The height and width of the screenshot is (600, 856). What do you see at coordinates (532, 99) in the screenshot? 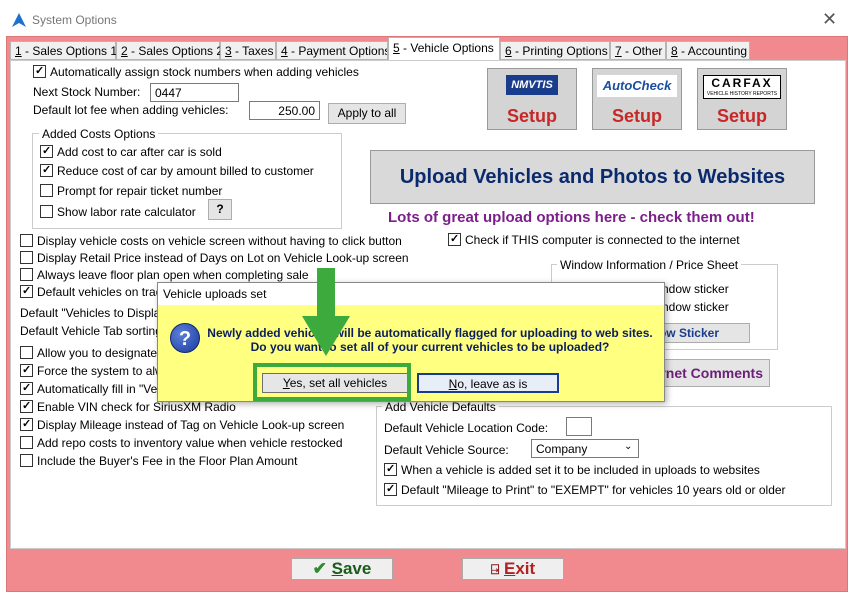
I see `nmvtis-setup-button: NMVTIS Setup` at bounding box center [532, 99].